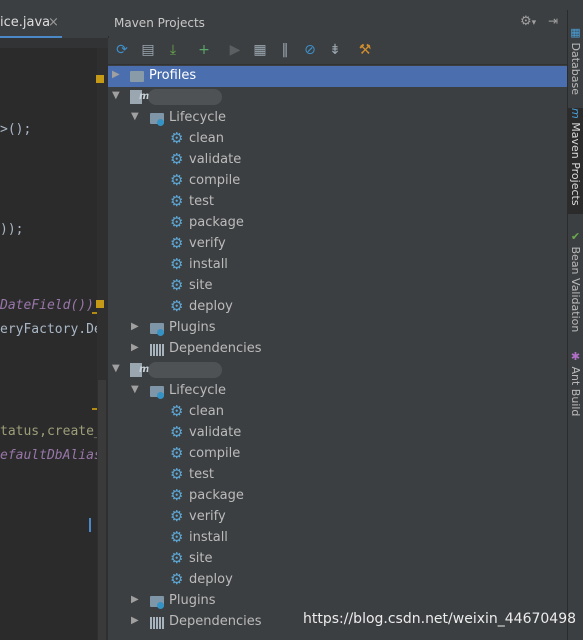 The image size is (583, 640). Describe the element at coordinates (575, 238) in the screenshot. I see `bean-icon: ✔` at that location.